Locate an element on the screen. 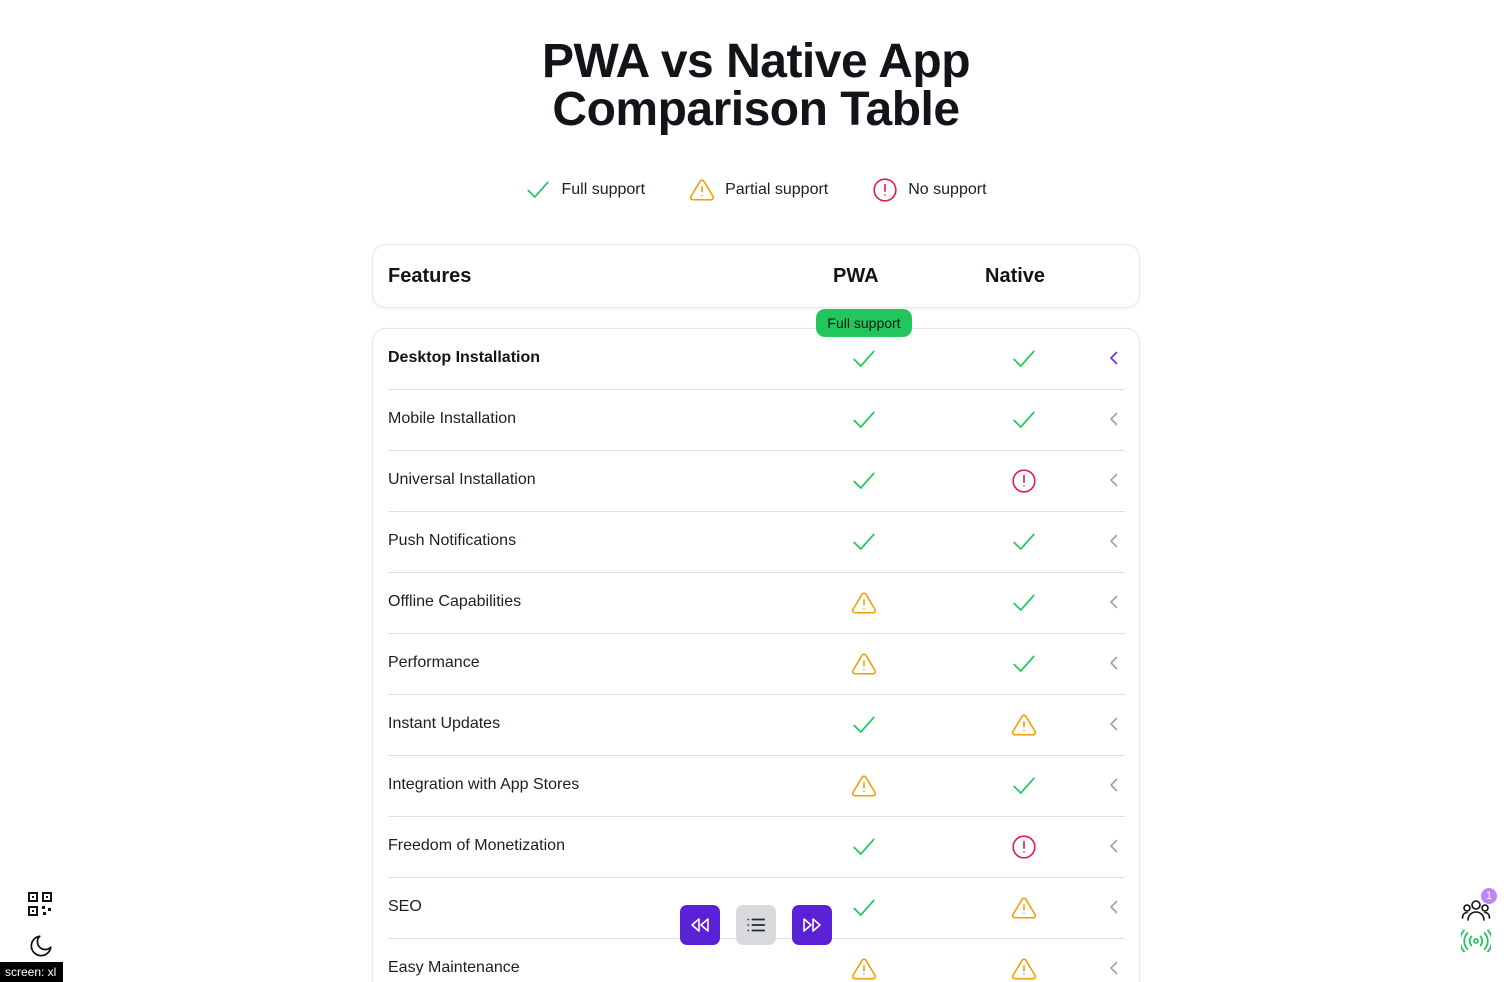 This screenshot has width=1512, height=982. table-row: Push Notifications is located at coordinates (756, 542).